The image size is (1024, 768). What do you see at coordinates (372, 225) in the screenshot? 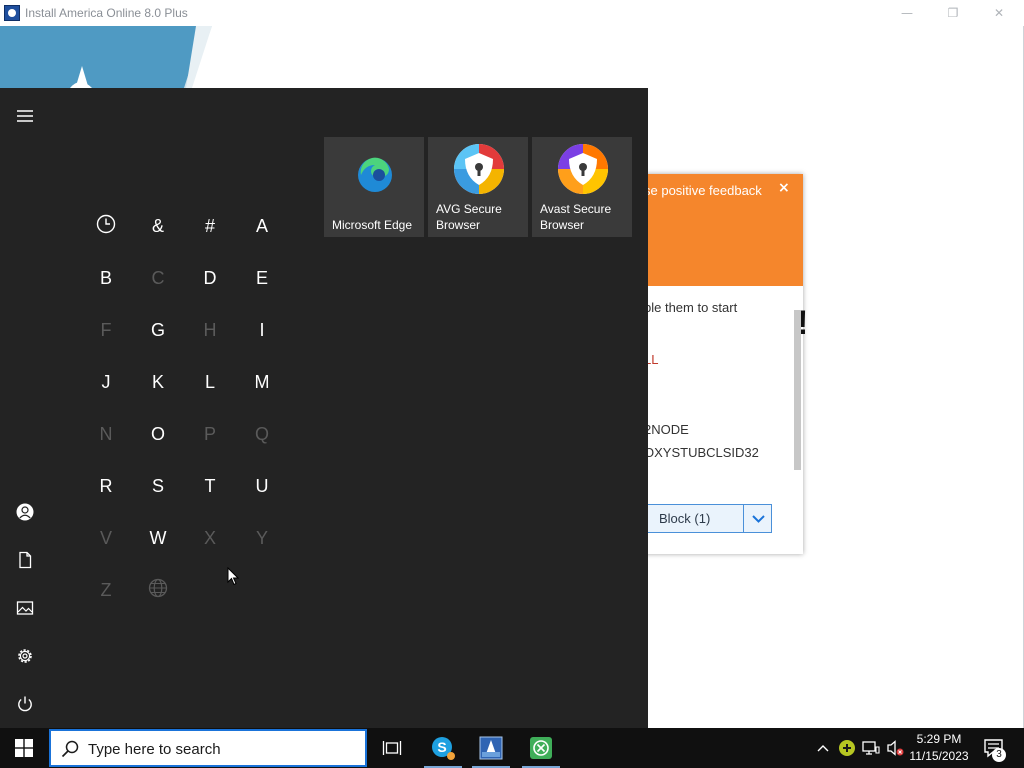
I see `tile-label: Microsoft Edge` at bounding box center [372, 225].